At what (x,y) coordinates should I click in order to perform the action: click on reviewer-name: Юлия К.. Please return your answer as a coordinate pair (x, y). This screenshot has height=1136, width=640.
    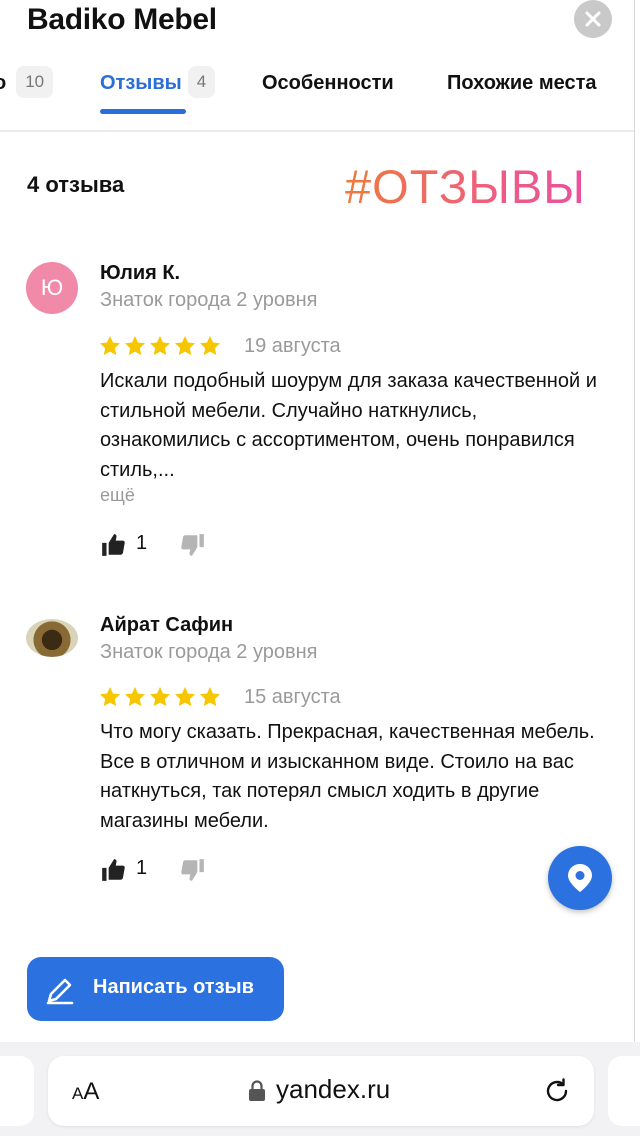
    Looking at the image, I should click on (140, 273).